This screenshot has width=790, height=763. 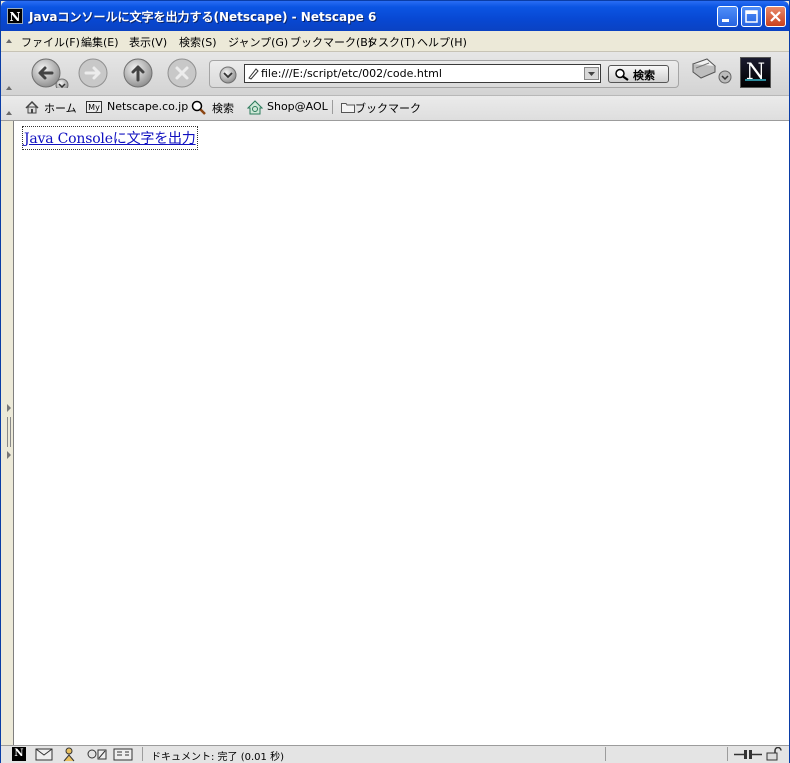 What do you see at coordinates (198, 42) in the screenshot?
I see `menu-search: 検索(S)` at bounding box center [198, 42].